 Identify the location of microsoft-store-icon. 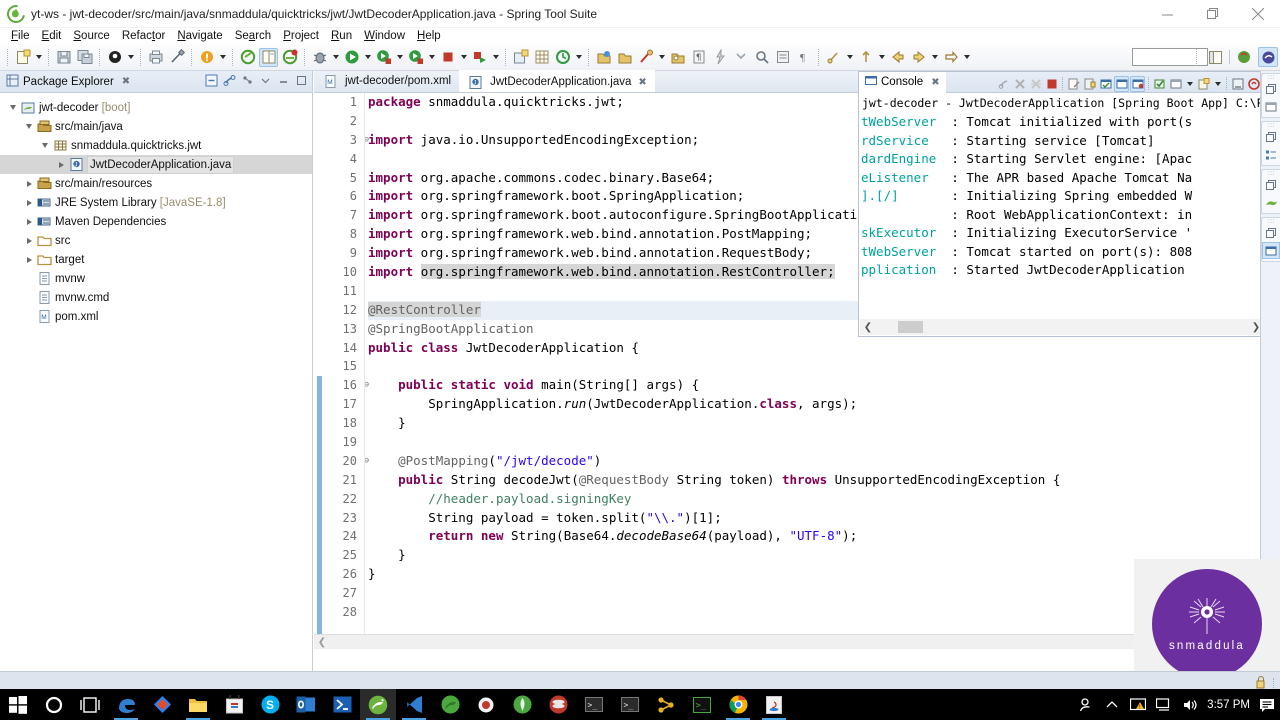
(234, 704).